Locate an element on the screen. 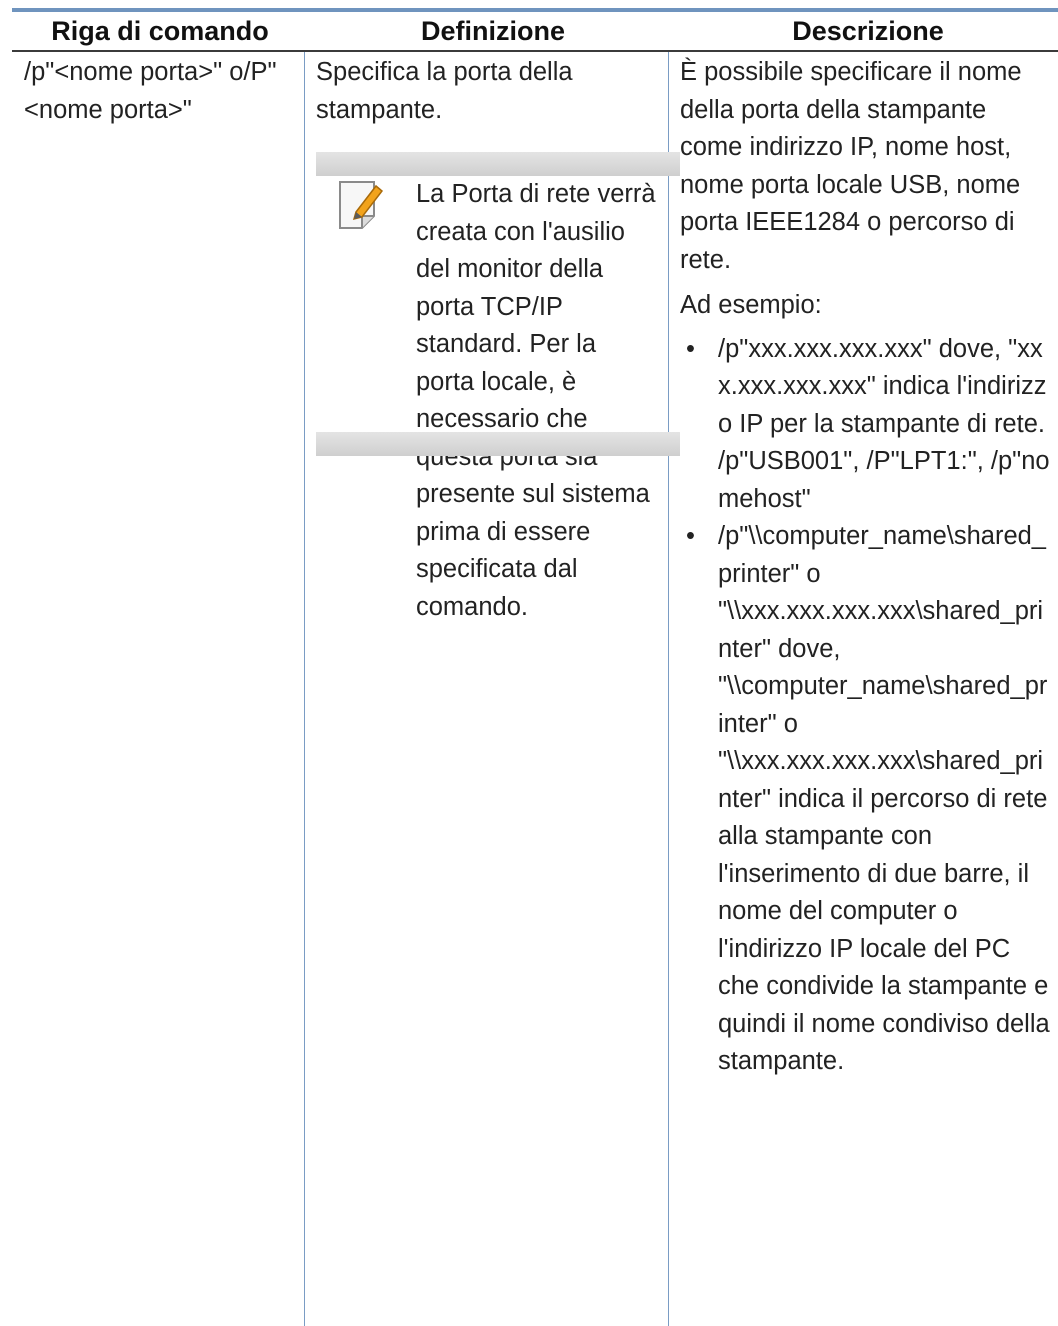 The width and height of the screenshot is (1058, 1326). header-command: Riga di comando is located at coordinates (160, 31).